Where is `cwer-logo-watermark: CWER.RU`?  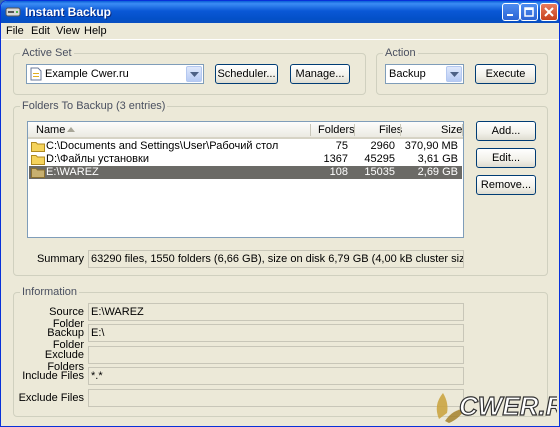 cwer-logo-watermark: CWER.RU is located at coordinates (496, 406).